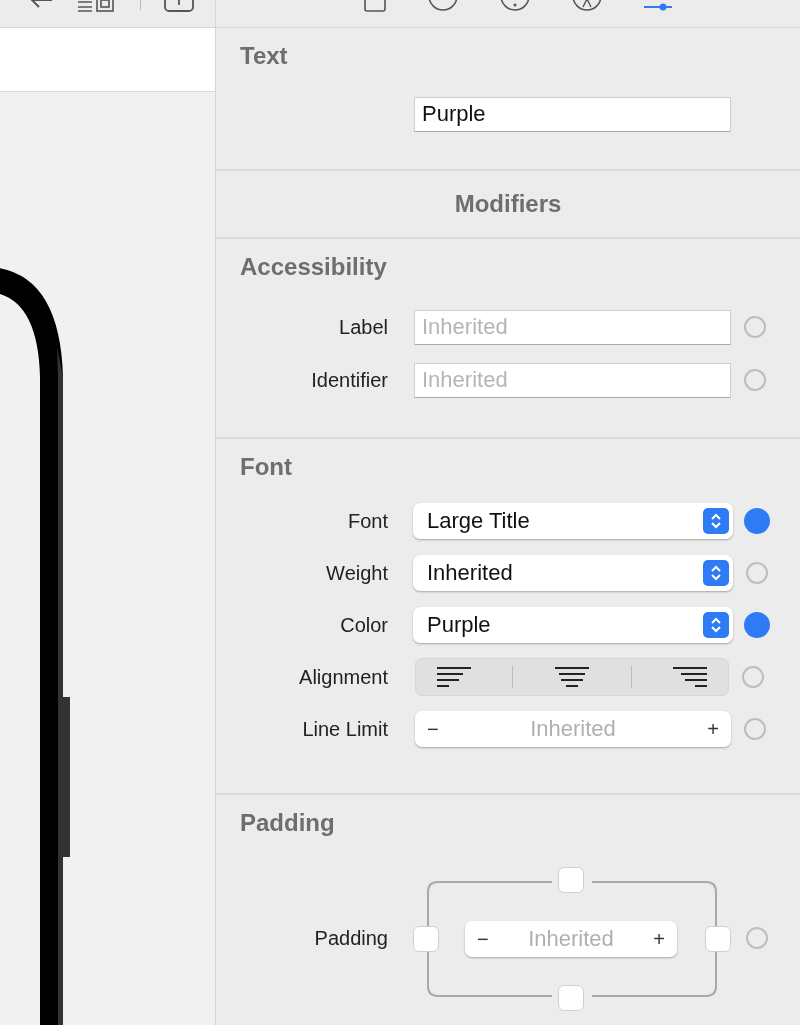  I want to click on field-label: Alignment, so click(343, 677).